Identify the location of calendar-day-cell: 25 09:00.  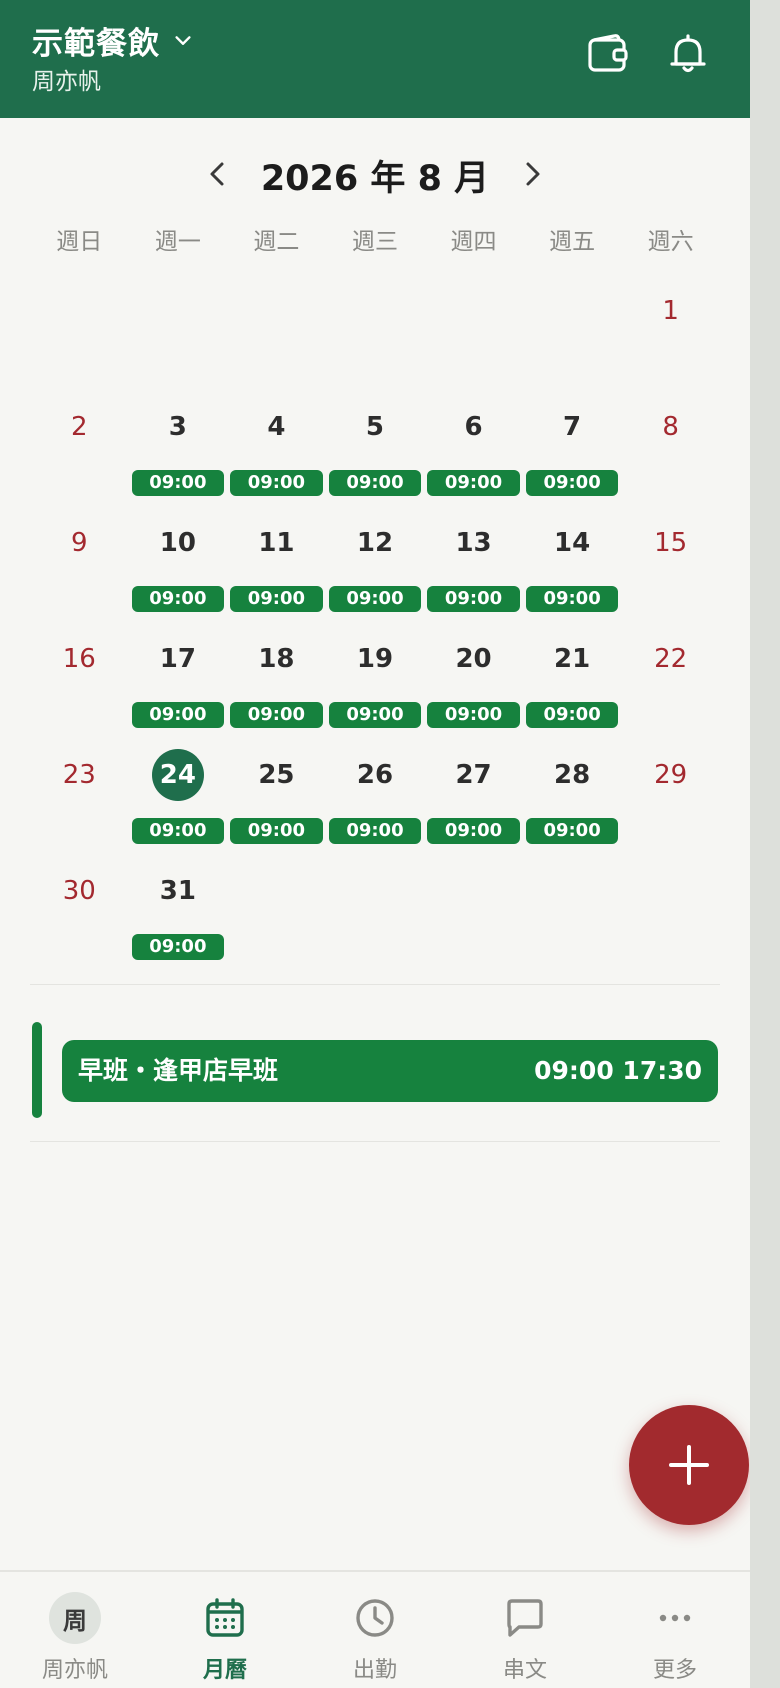
(276, 785).